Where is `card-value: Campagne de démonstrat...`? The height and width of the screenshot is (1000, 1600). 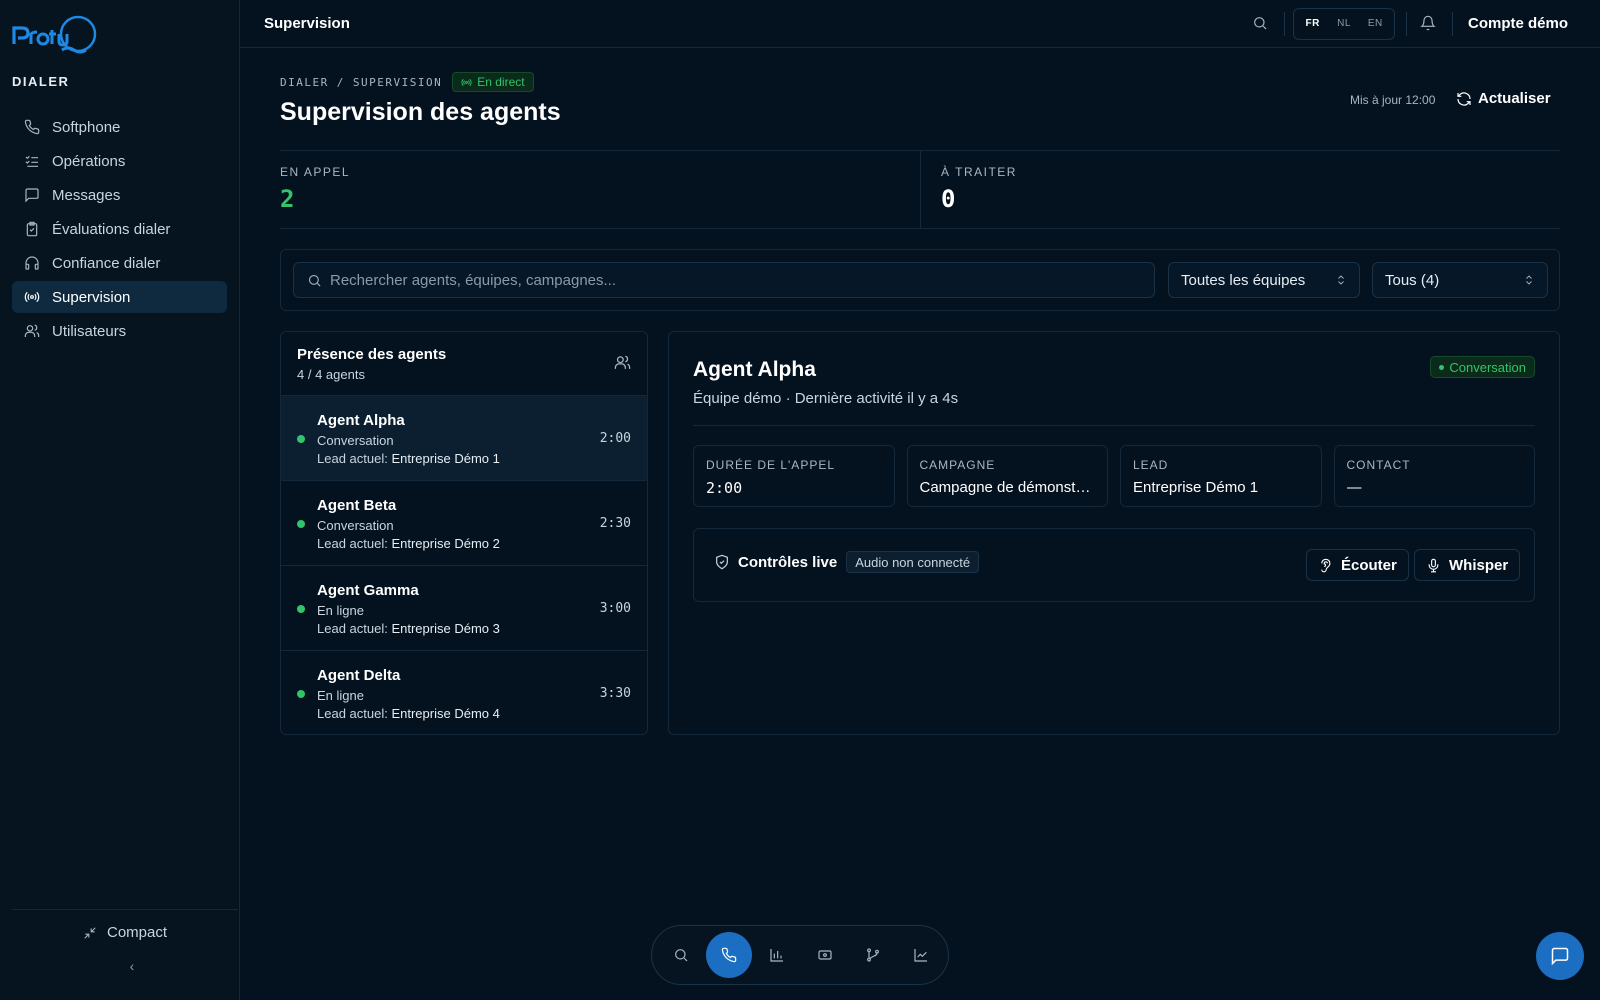 card-value: Campagne de démonstrat... is located at coordinates (1007, 487).